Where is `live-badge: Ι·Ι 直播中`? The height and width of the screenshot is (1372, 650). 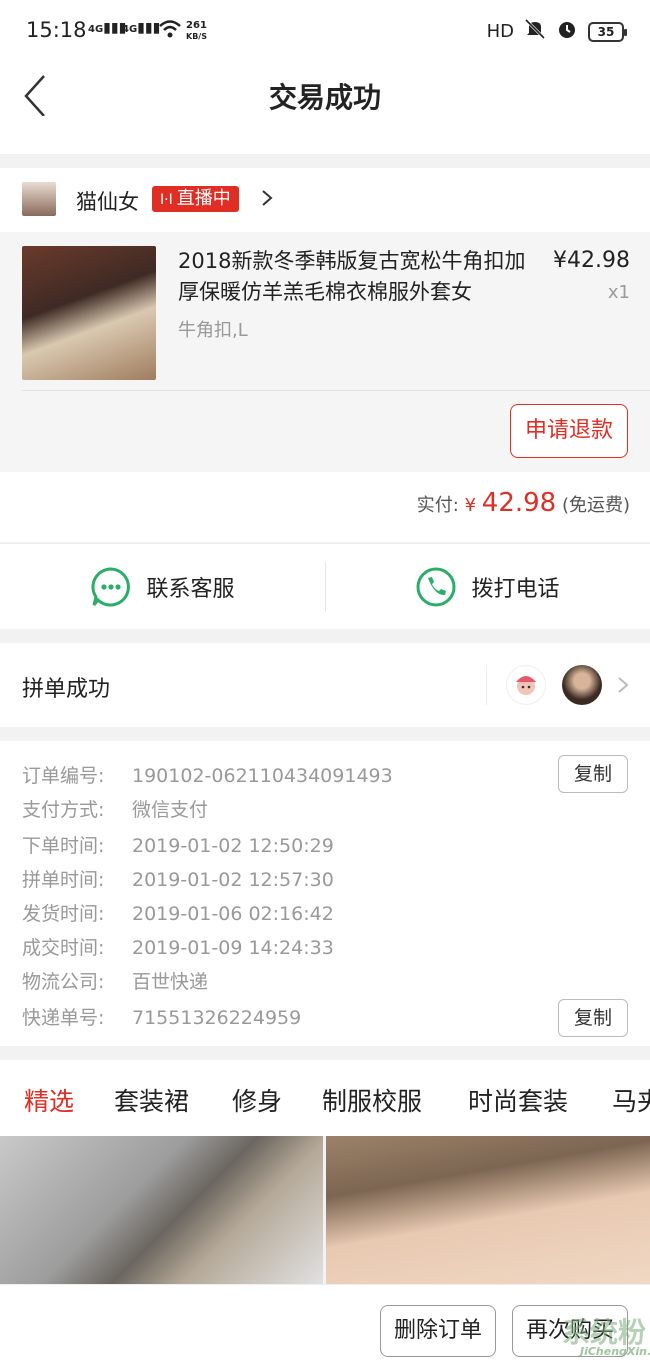 live-badge: Ι·Ι 直播中 is located at coordinates (195, 199).